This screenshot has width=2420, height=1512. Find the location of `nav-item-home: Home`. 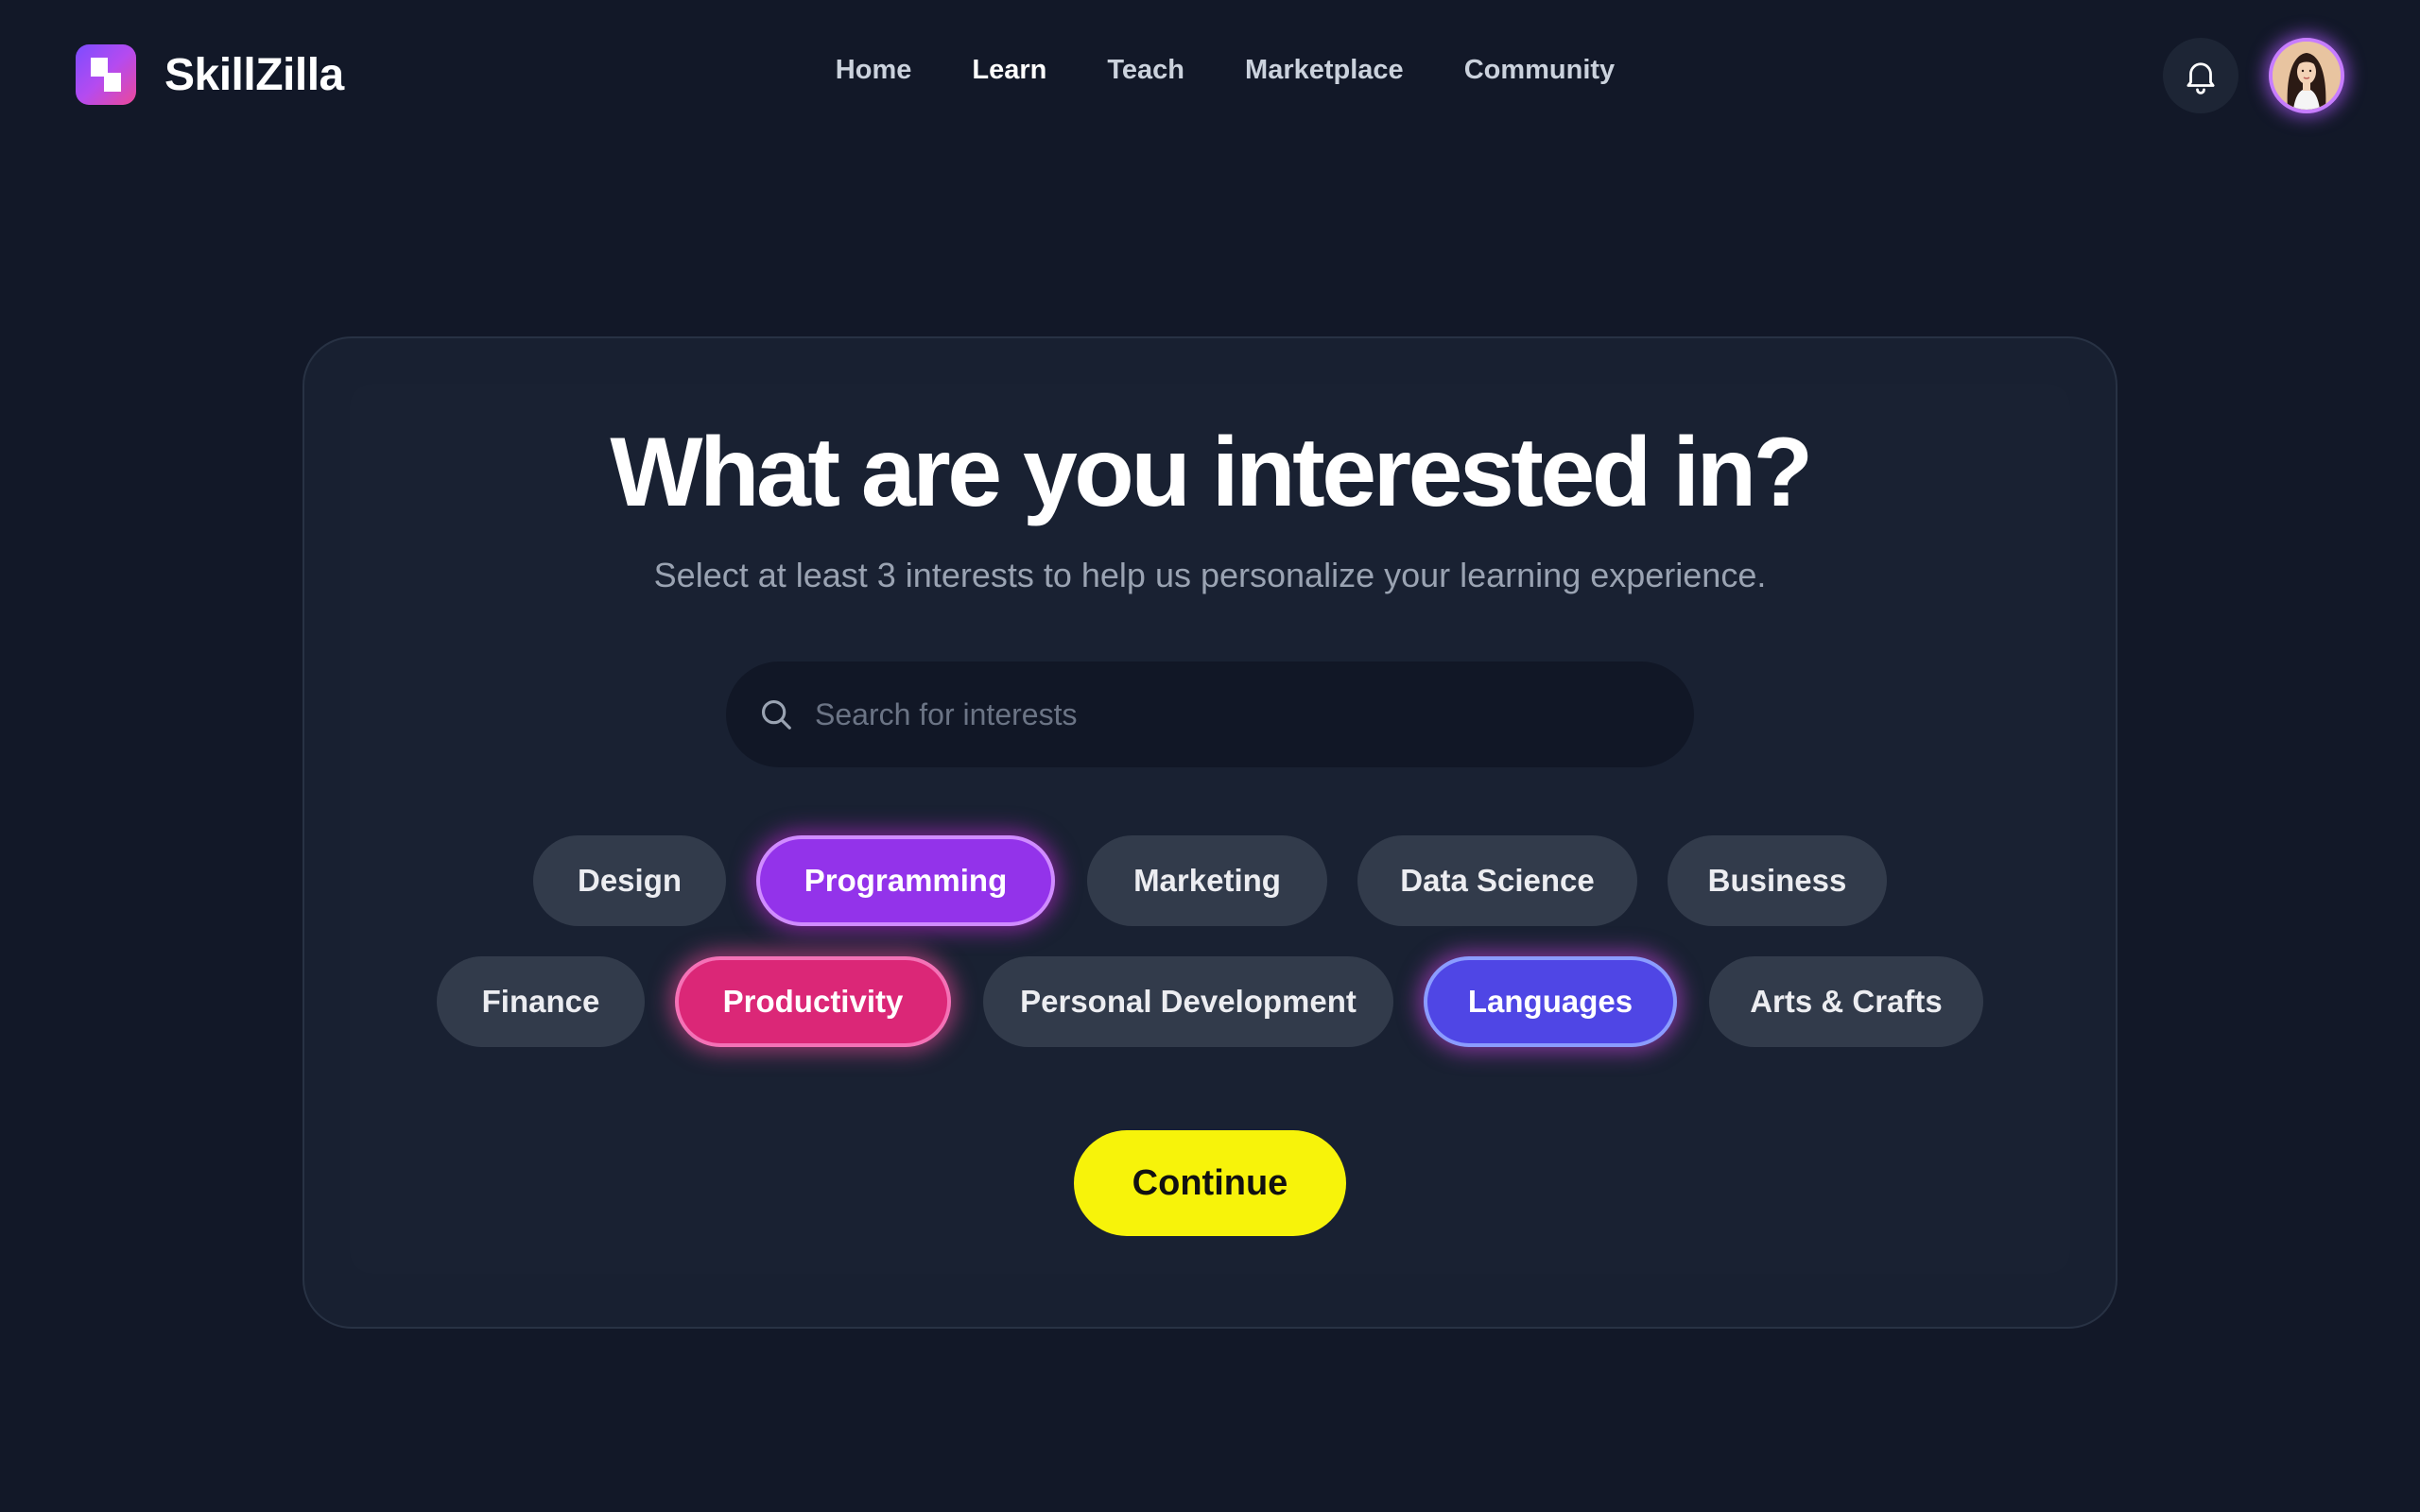

nav-item-home: Home is located at coordinates (874, 70).